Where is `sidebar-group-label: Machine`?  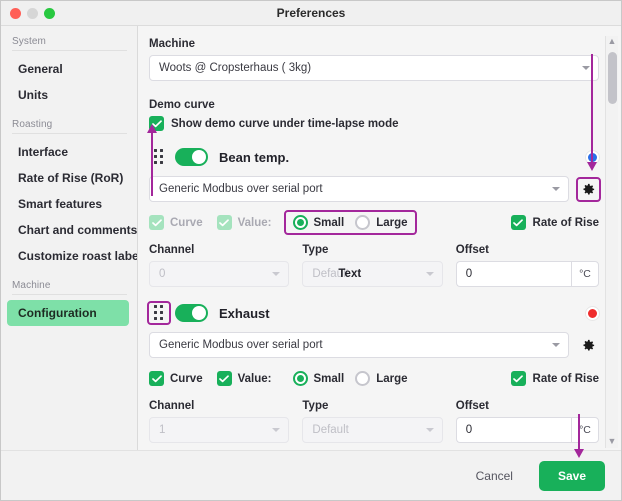 sidebar-group-label: Machine is located at coordinates (31, 285).